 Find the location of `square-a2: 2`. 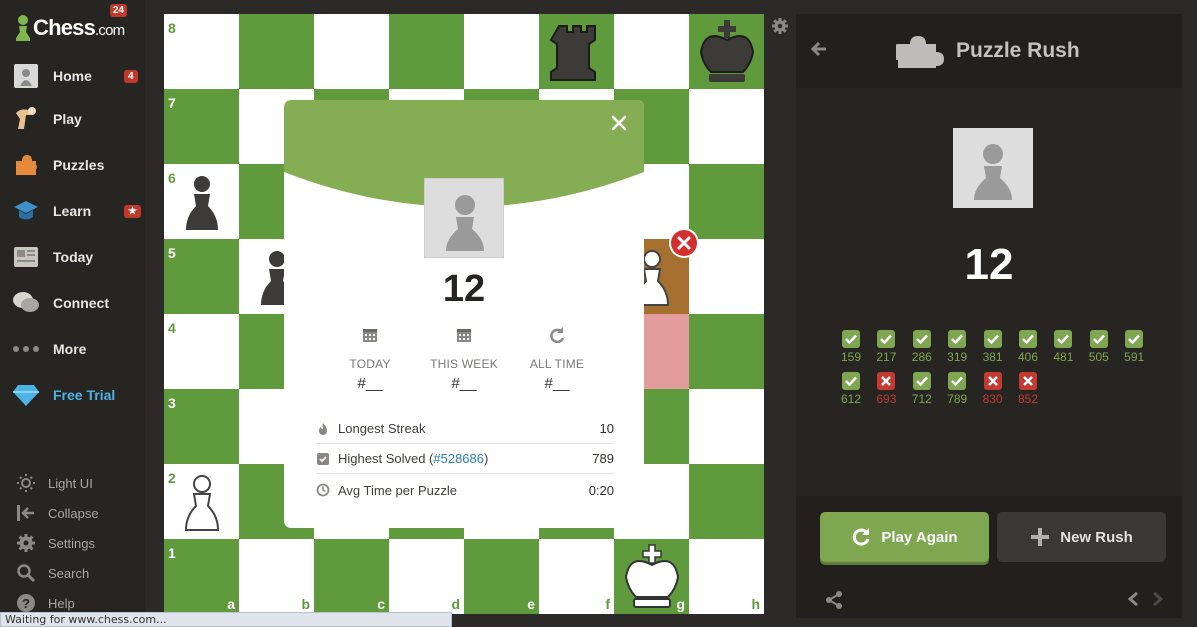

square-a2: 2 is located at coordinates (201, 501).